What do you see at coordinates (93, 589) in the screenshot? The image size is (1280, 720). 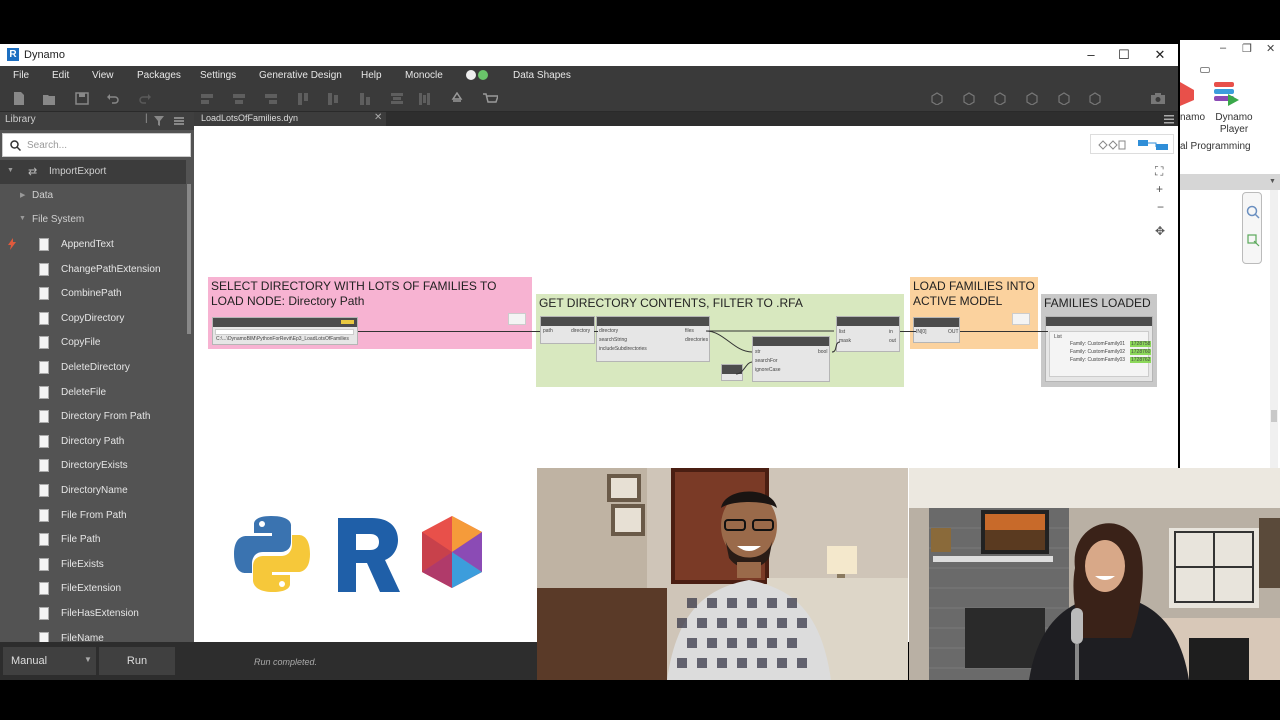 I see `library-item: FileExtension` at bounding box center [93, 589].